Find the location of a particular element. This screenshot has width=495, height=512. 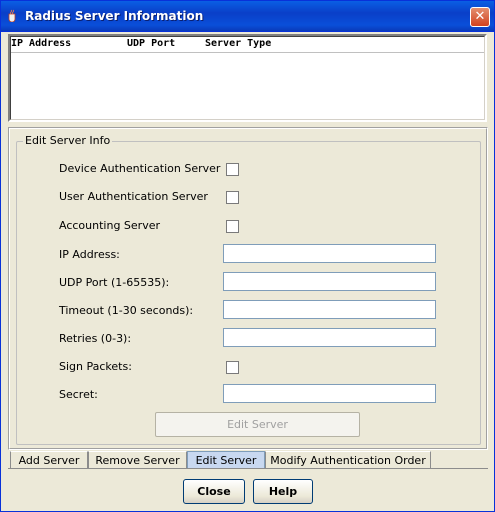

secret-label: Secret: is located at coordinates (78, 394).